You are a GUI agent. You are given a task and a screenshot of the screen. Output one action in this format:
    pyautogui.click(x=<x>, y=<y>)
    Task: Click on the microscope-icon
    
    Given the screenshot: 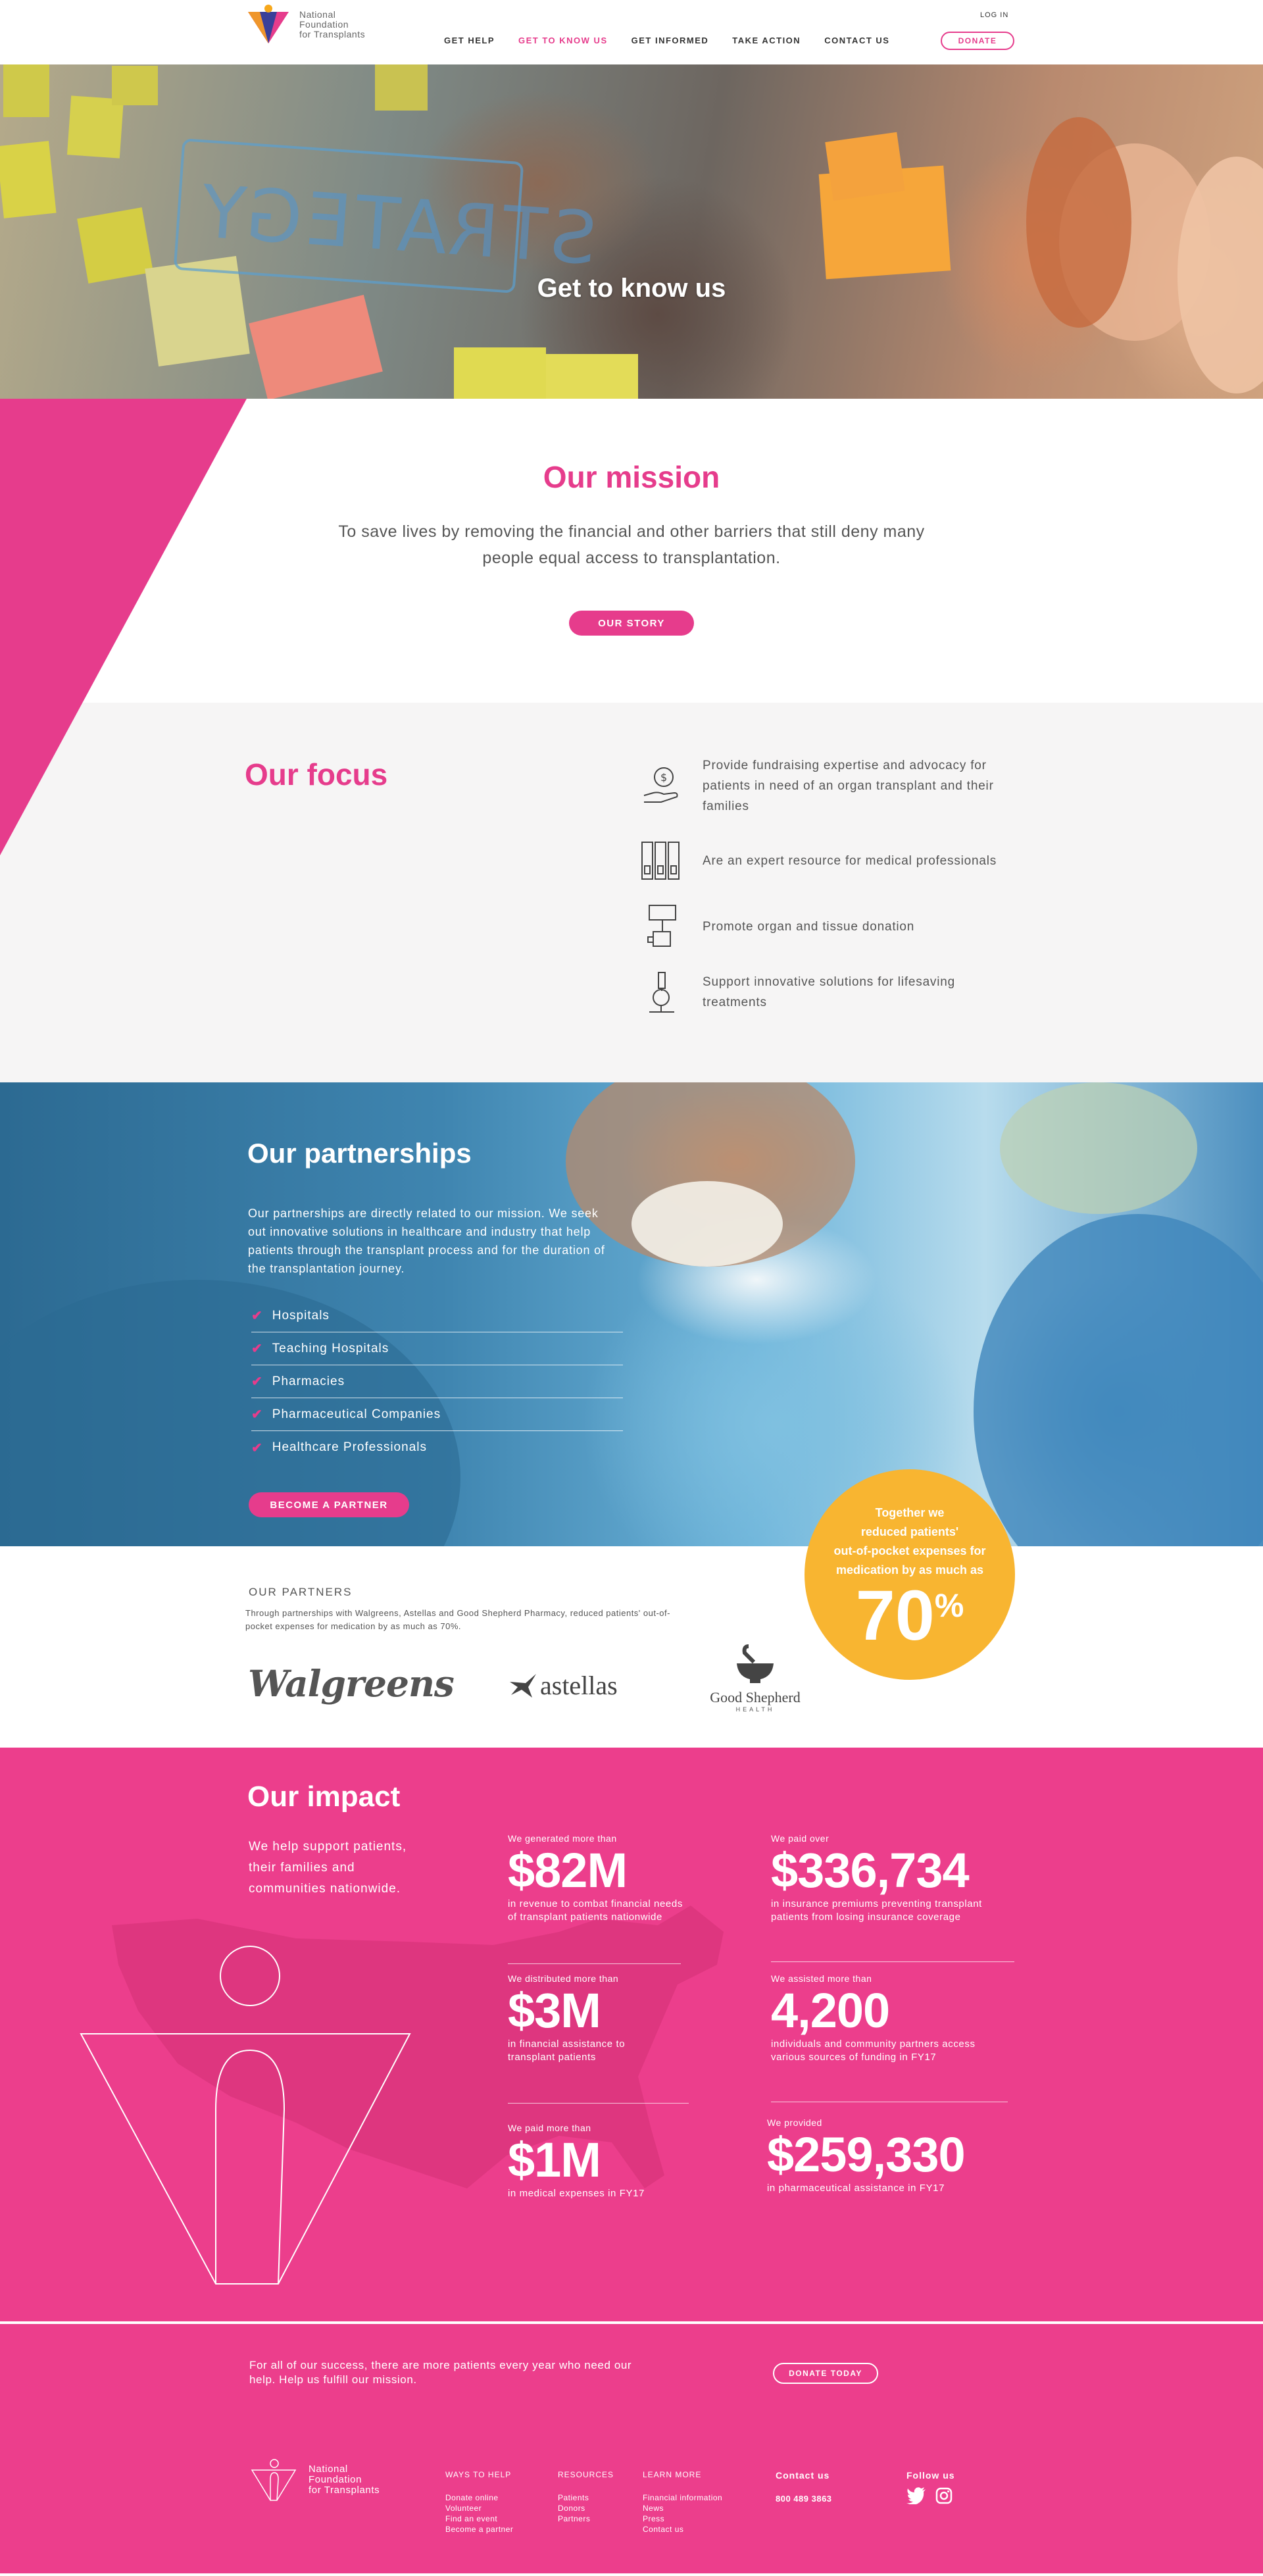 What is the action you would take?
    pyautogui.click(x=661, y=993)
    